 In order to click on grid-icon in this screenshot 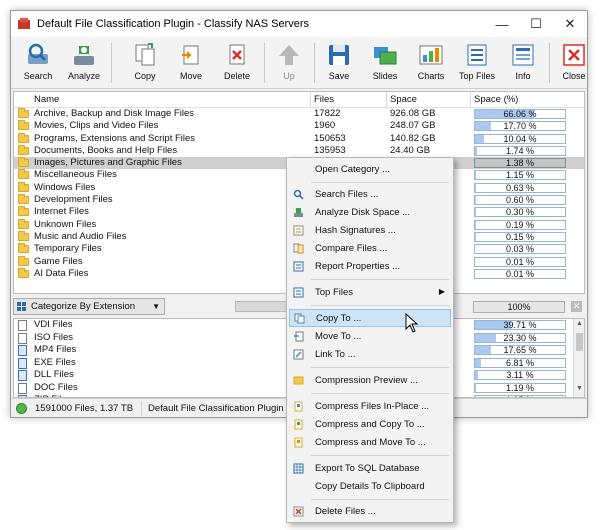, I will do `click(21, 306)`.